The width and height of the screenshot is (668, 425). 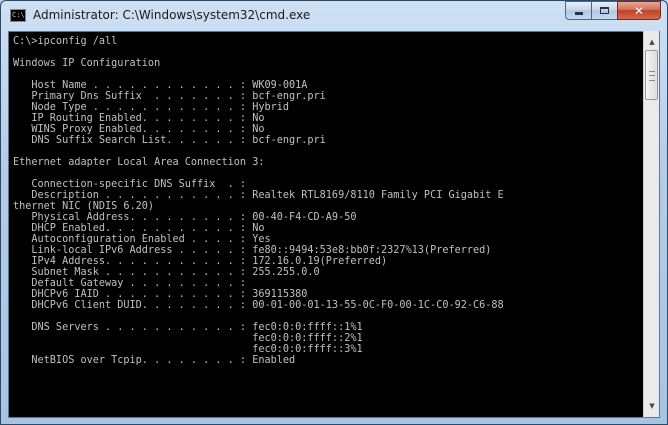 What do you see at coordinates (87, 63) in the screenshot?
I see `console-line: Windows IP Configuration` at bounding box center [87, 63].